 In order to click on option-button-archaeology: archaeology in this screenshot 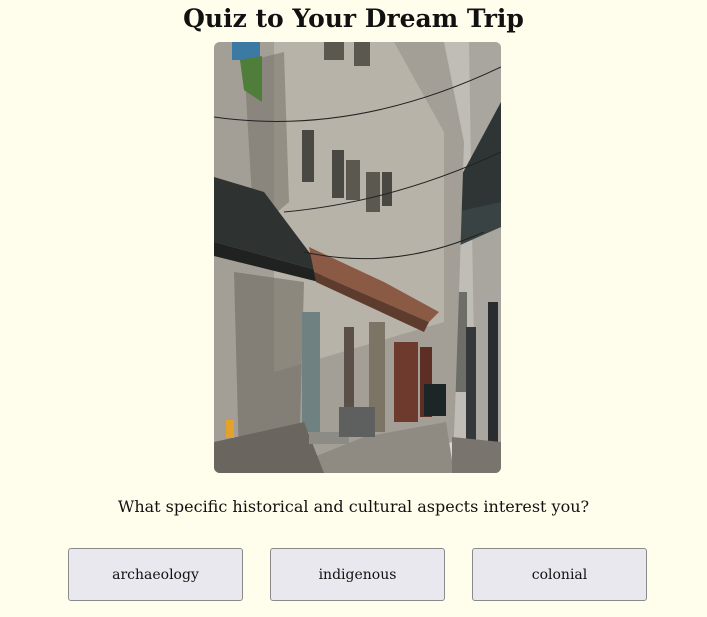, I will do `click(155, 574)`.